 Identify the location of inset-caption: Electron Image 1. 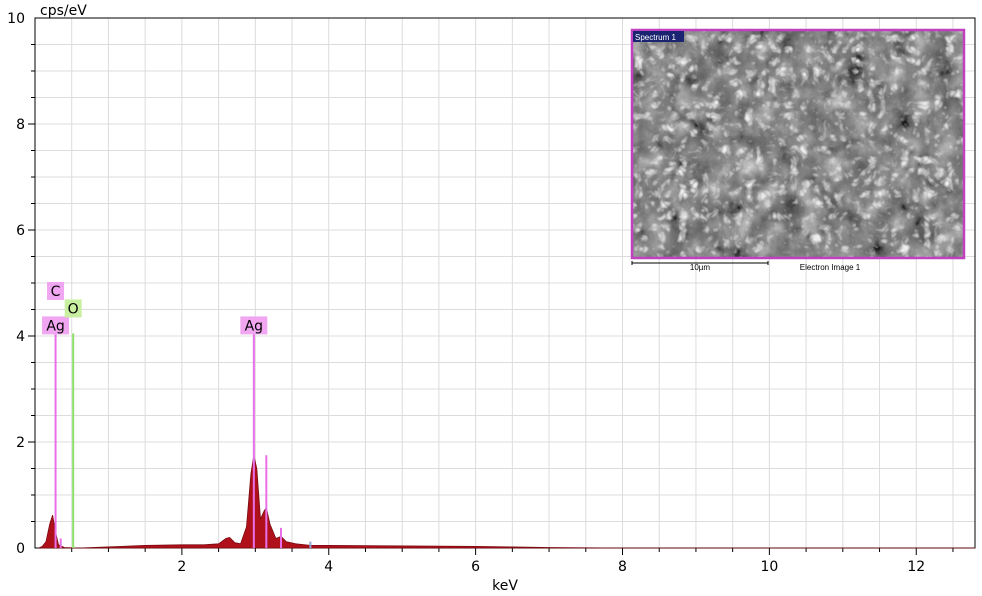
(830, 267).